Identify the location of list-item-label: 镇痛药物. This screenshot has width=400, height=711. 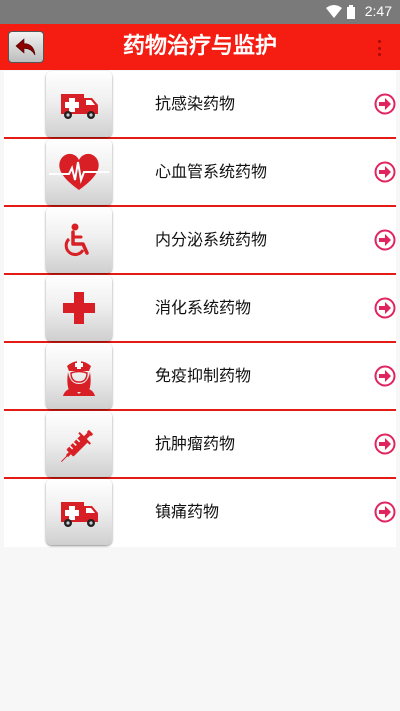
(187, 511).